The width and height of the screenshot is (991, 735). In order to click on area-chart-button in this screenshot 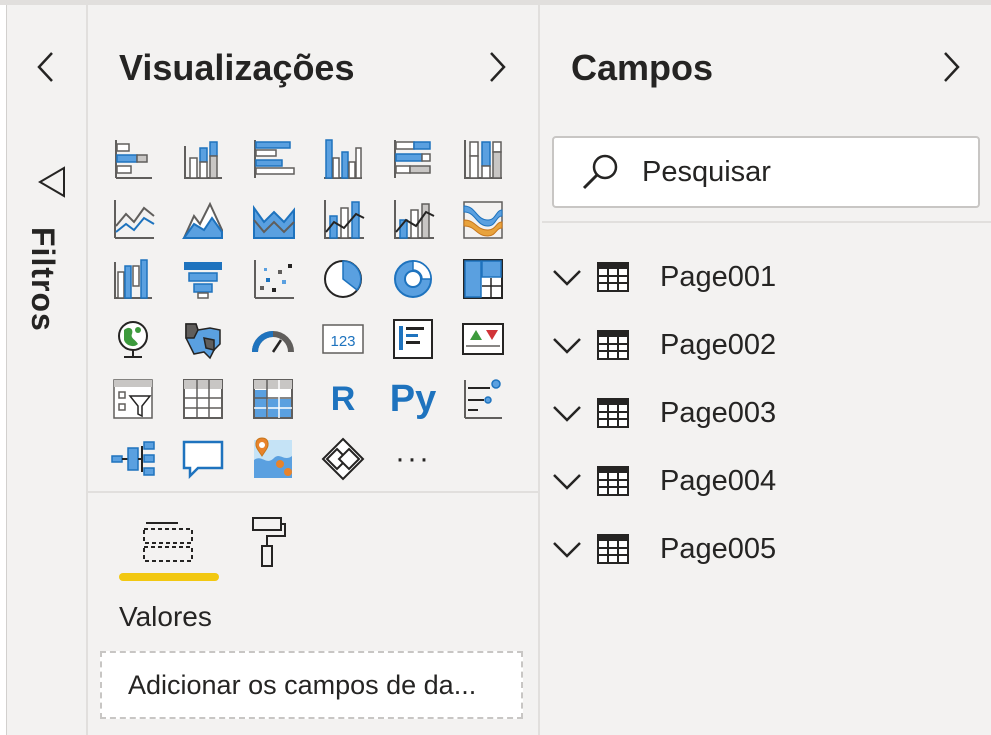, I will do `click(203, 219)`.